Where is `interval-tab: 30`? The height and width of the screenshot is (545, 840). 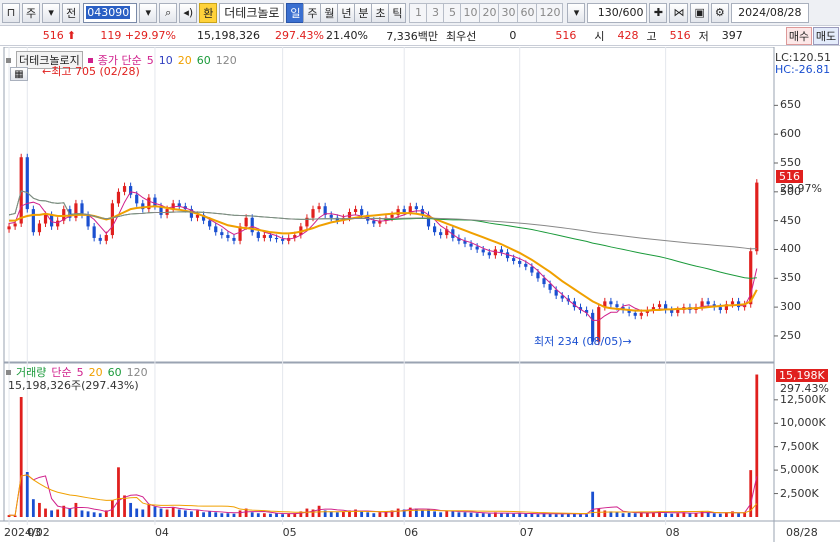
interval-tab: 30 is located at coordinates (508, 12).